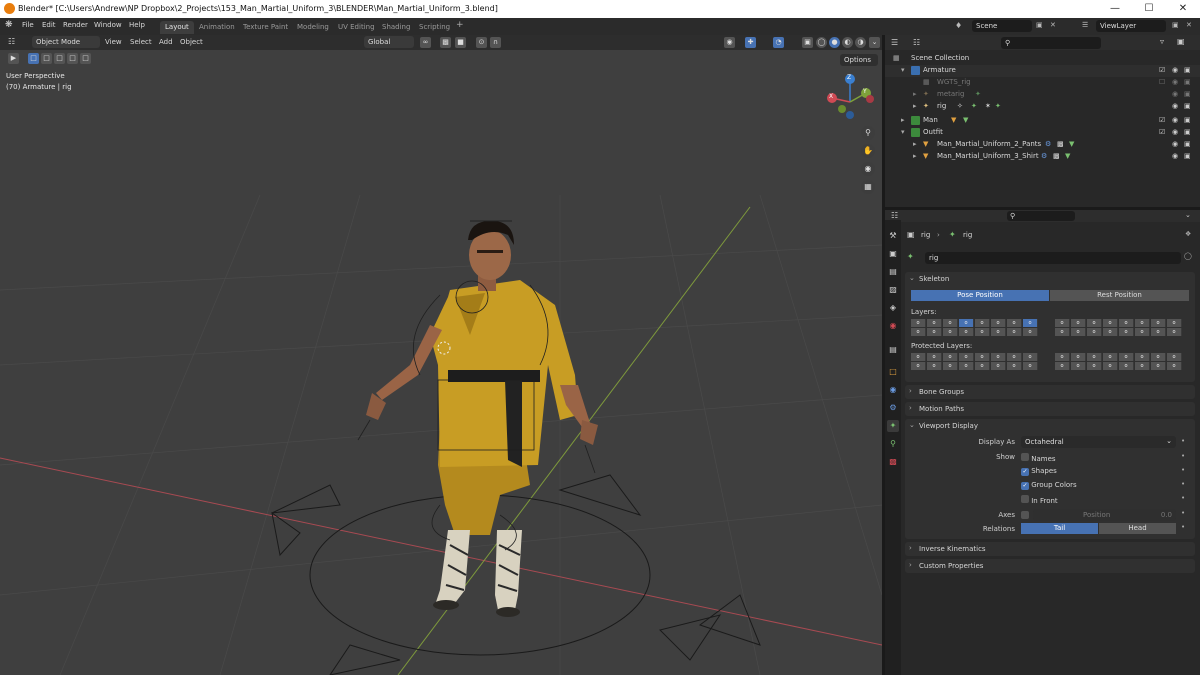 Image resolution: width=1200 pixels, height=675 pixels. I want to click on view-layer-selector: ViewLayer, so click(1131, 26).